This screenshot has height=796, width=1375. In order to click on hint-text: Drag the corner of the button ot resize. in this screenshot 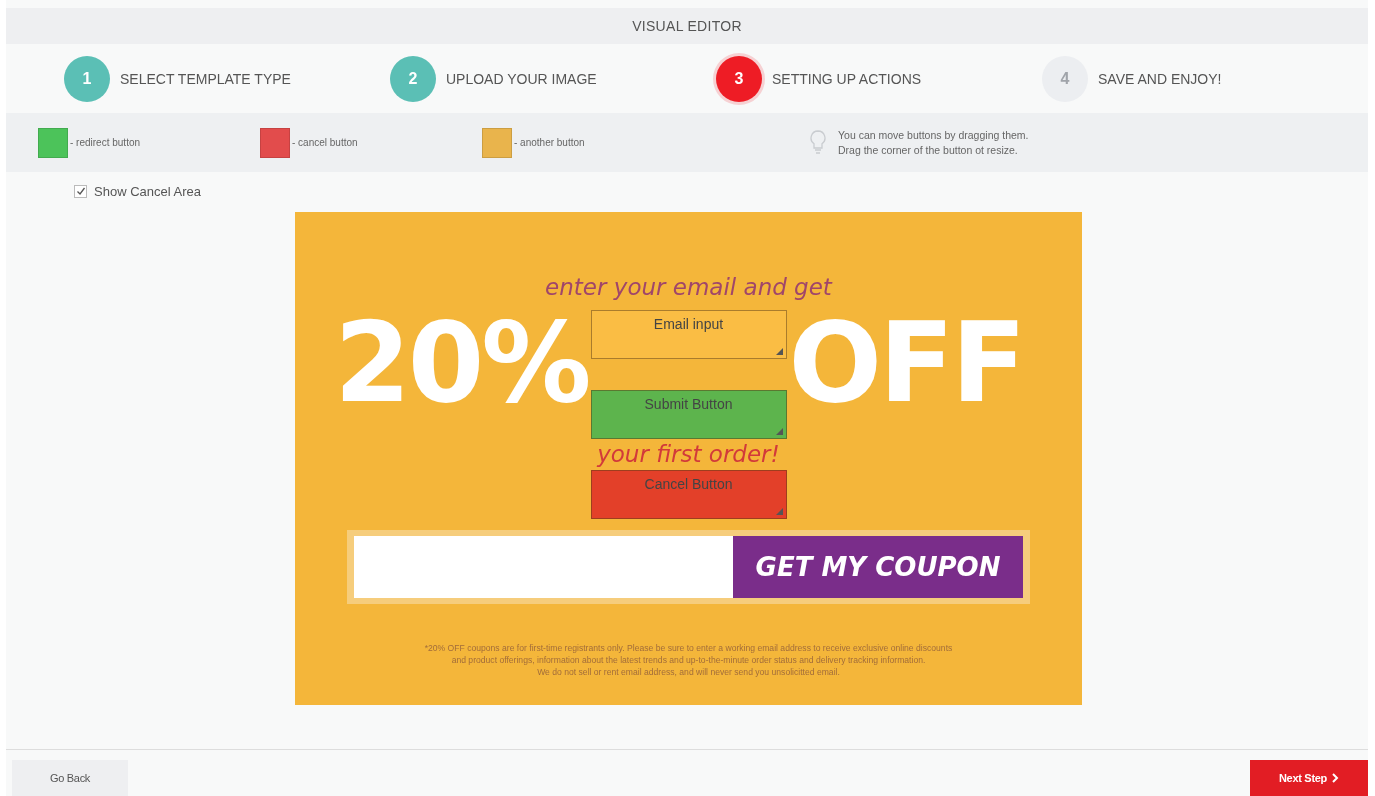, I will do `click(928, 150)`.